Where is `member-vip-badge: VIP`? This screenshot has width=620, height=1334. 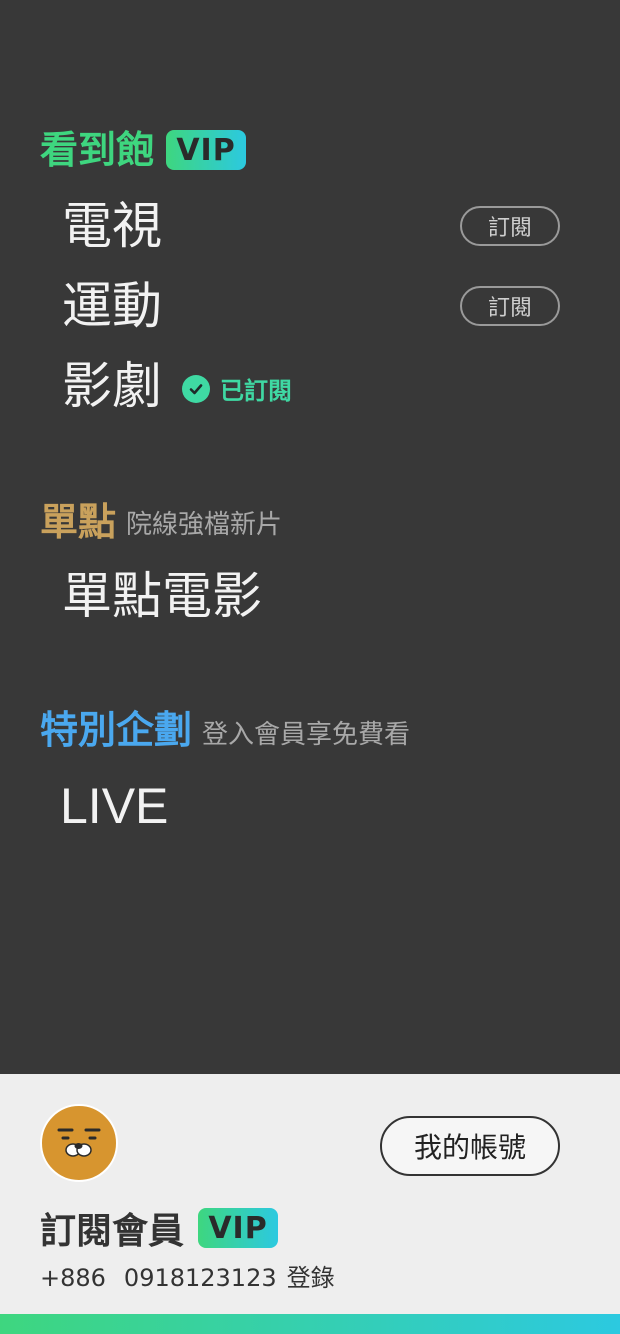
member-vip-badge: VIP is located at coordinates (238, 1228).